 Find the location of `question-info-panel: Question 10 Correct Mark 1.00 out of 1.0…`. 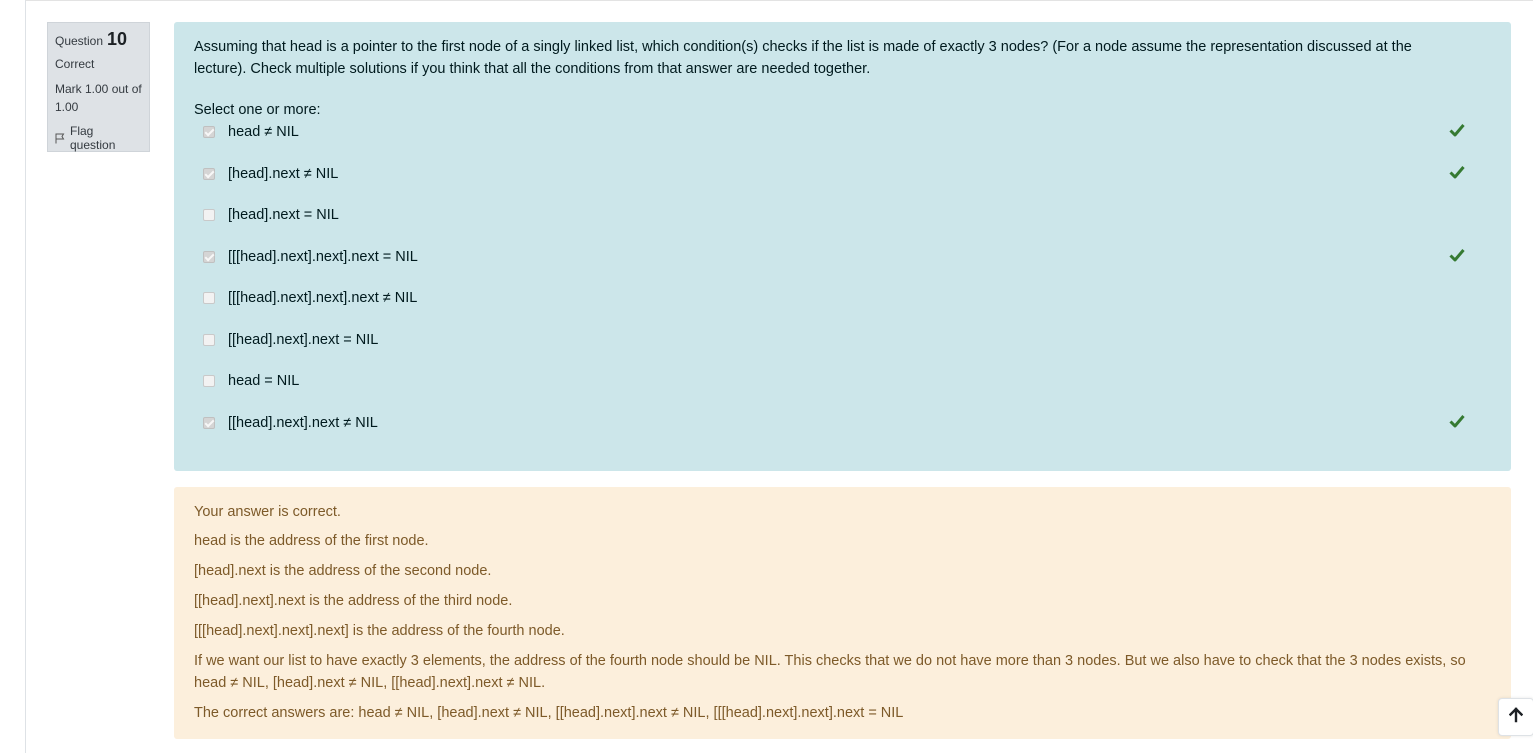

question-info-panel: Question 10 Correct Mark 1.00 out of 1.0… is located at coordinates (98, 87).